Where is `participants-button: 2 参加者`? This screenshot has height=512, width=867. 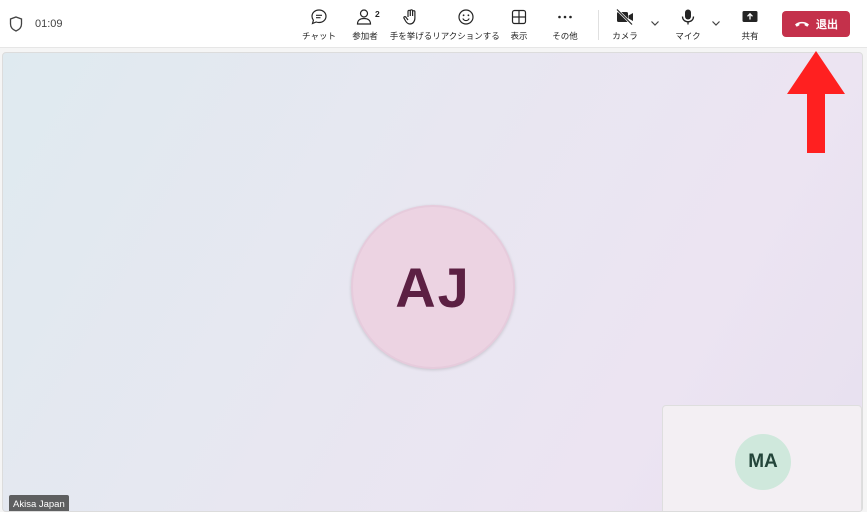 participants-button: 2 参加者 is located at coordinates (365, 25).